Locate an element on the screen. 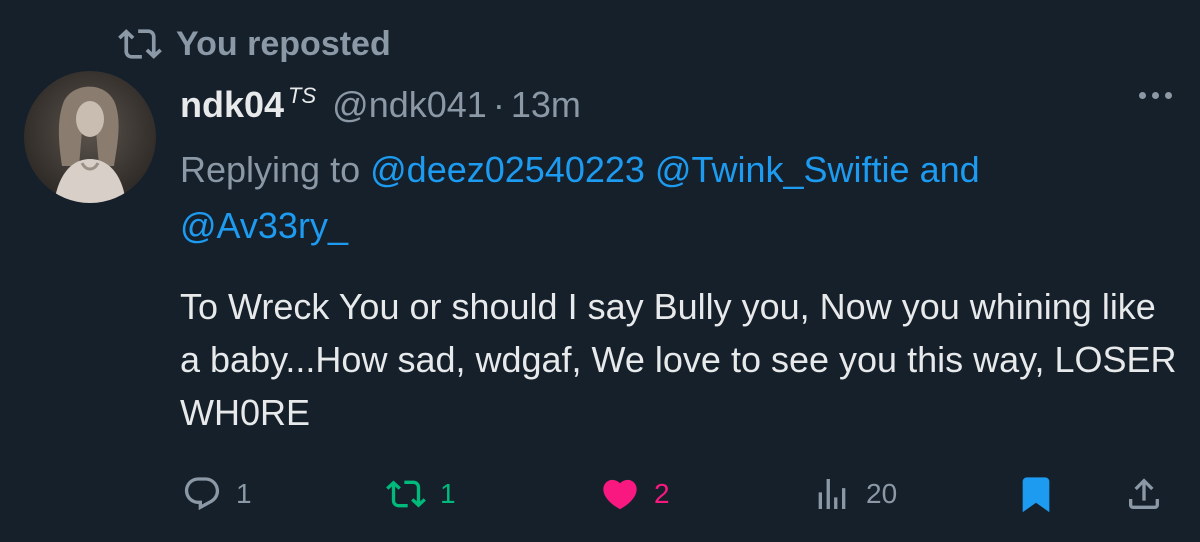  repost-count: 1 is located at coordinates (448, 493).